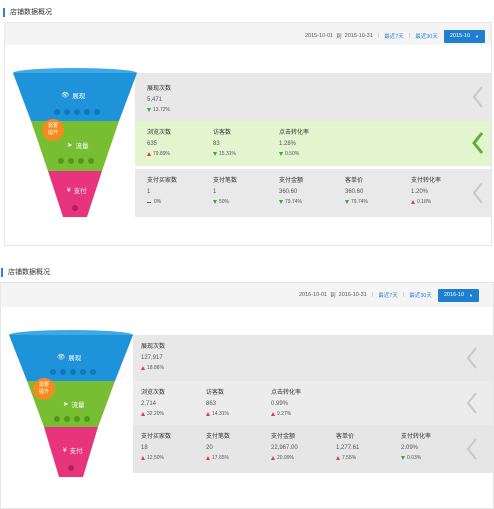 This screenshot has width=494, height=509. I want to click on metric-payment-conversion: 支付转化率 2.09% 0.03%, so click(416, 446).